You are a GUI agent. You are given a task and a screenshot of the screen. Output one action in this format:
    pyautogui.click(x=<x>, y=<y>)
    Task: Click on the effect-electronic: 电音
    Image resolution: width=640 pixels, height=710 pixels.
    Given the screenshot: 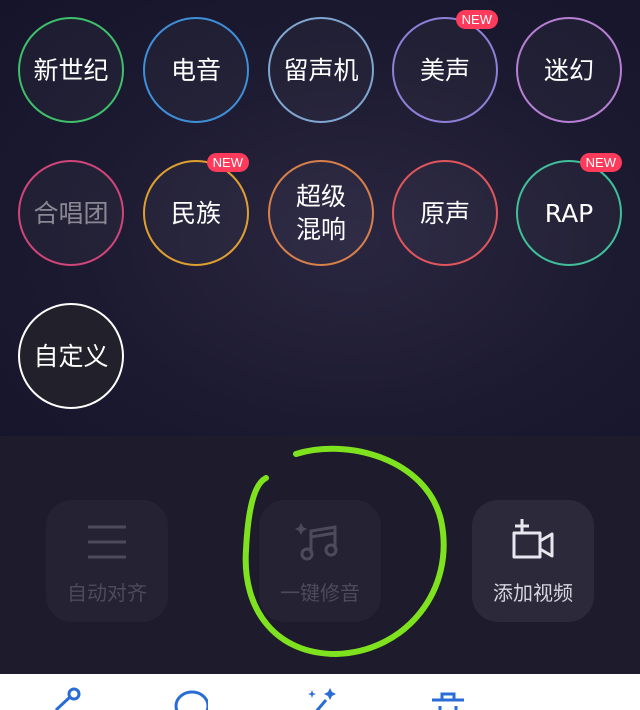 What is the action you would take?
    pyautogui.click(x=196, y=70)
    